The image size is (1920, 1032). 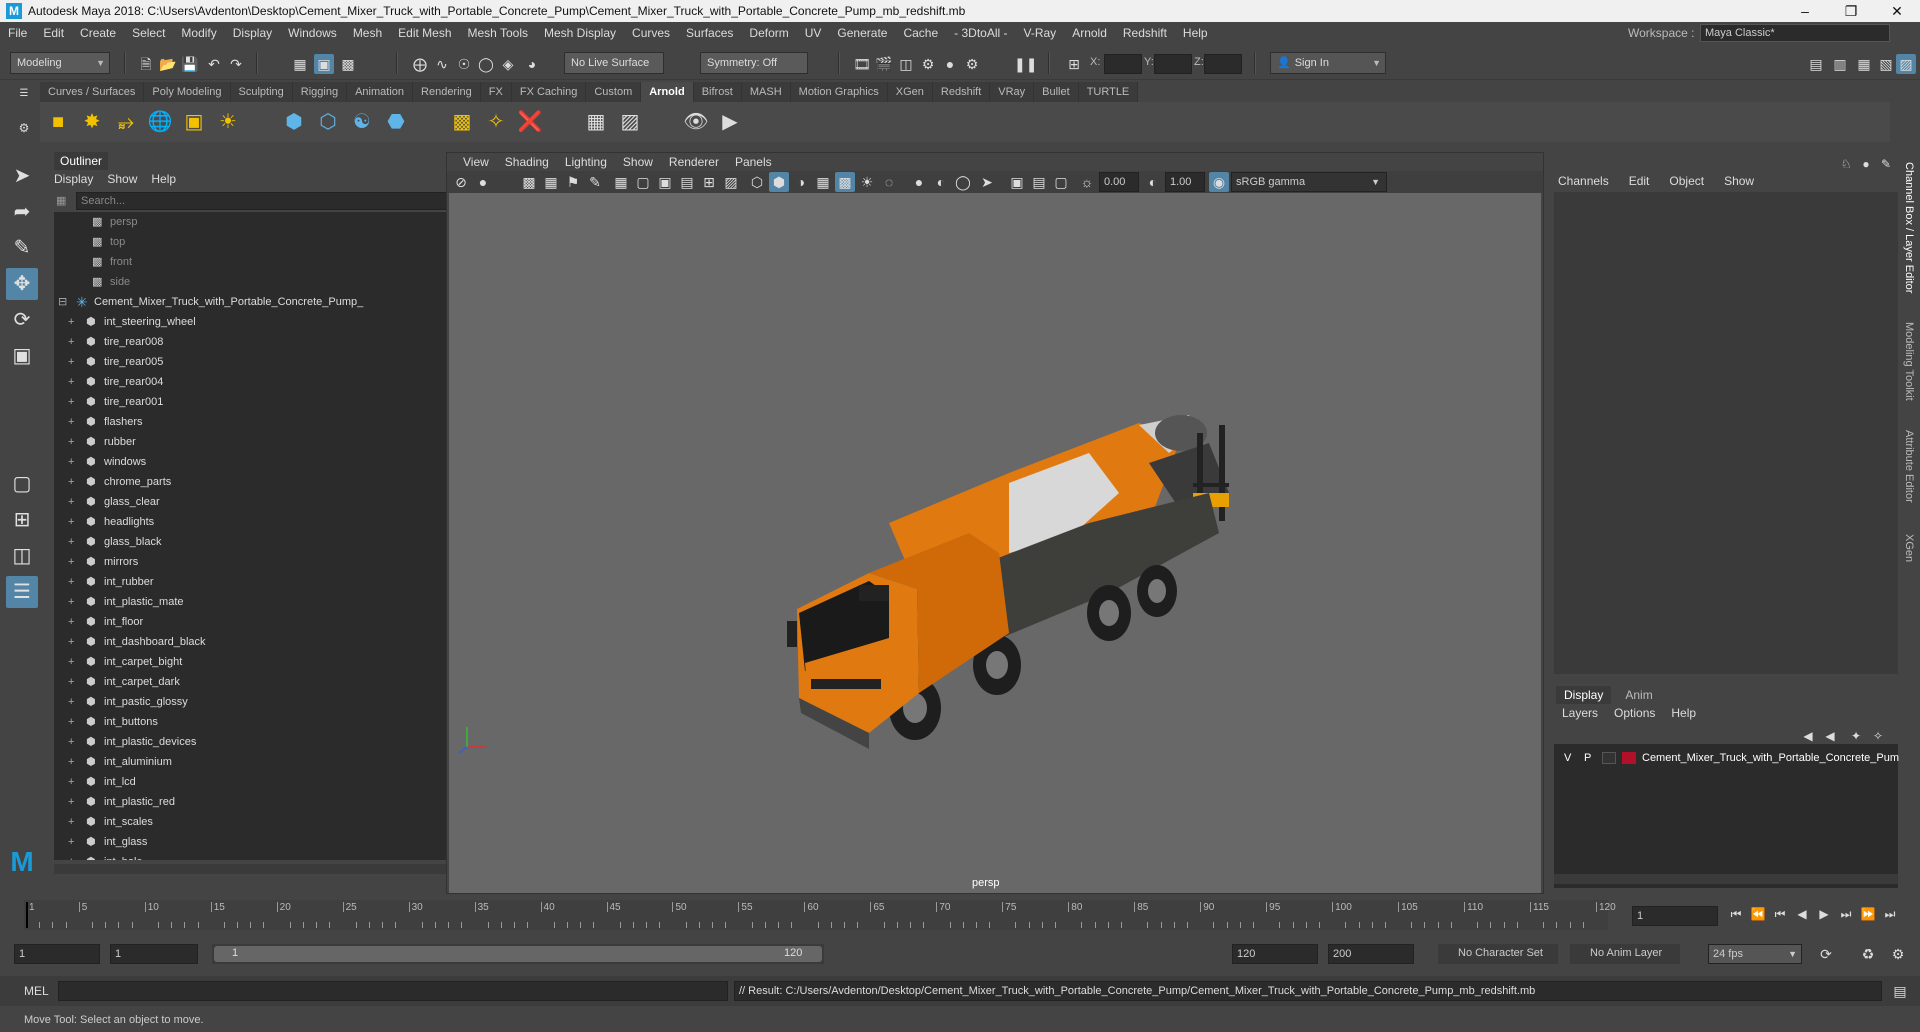 What do you see at coordinates (214, 64) in the screenshot?
I see `undo-icon: ↶` at bounding box center [214, 64].